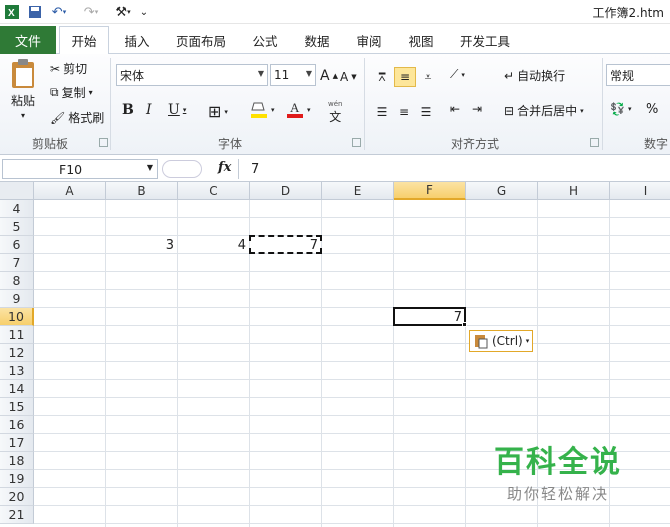  I want to click on italic-button: I, so click(149, 110).